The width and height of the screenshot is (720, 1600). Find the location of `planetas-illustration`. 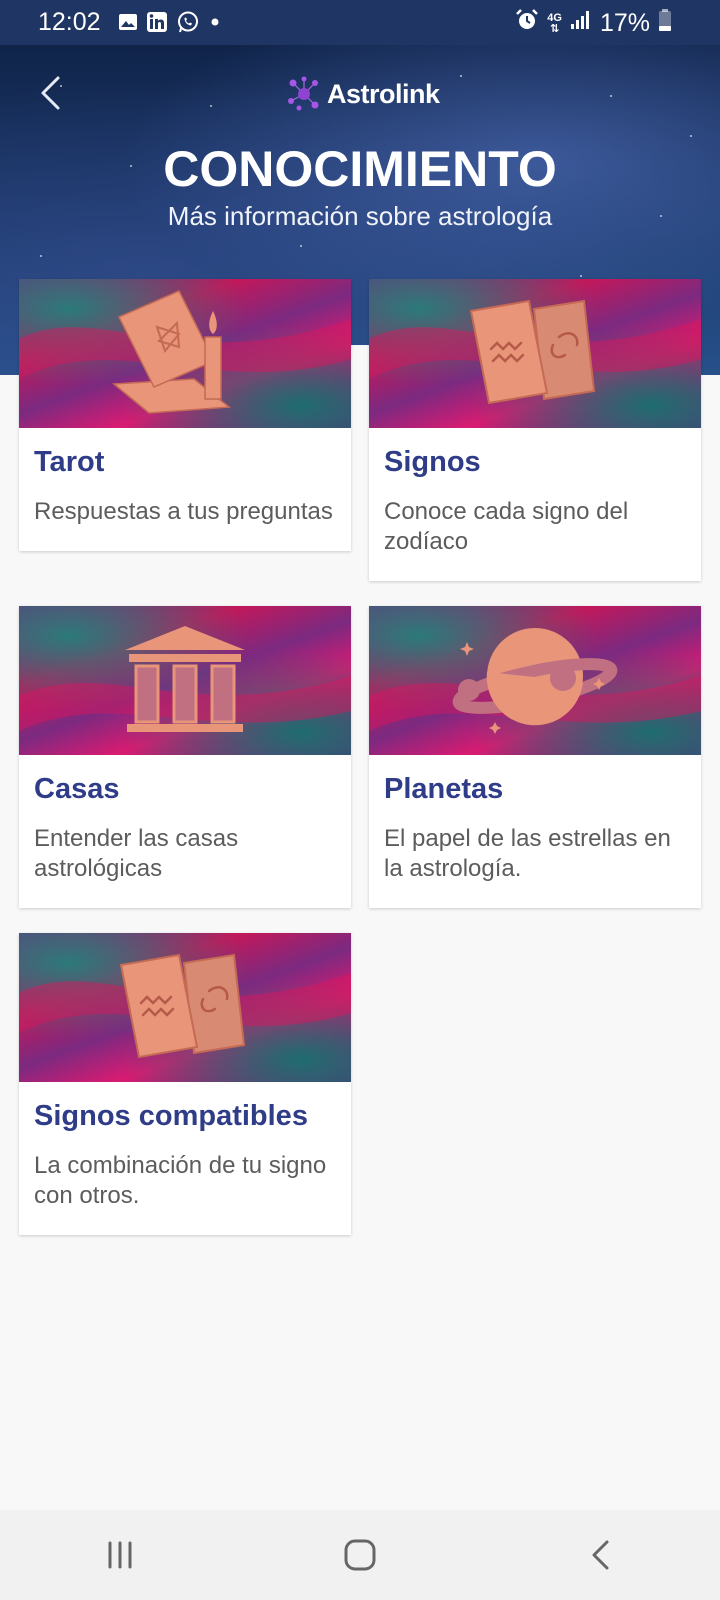

planetas-illustration is located at coordinates (535, 680).